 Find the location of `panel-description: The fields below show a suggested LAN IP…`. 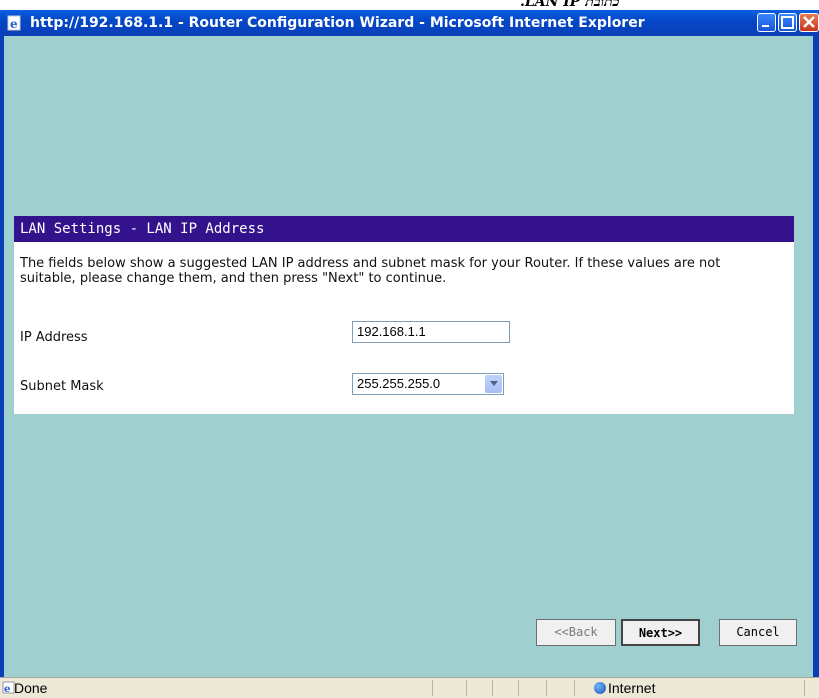

panel-description: The fields below show a suggested LAN IP… is located at coordinates (370, 271).